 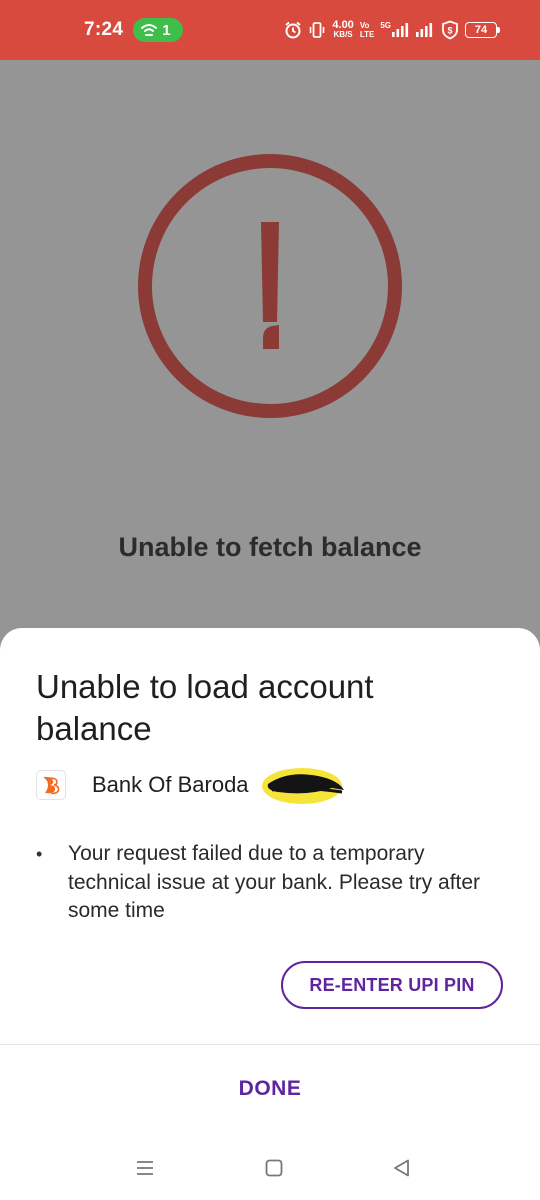 What do you see at coordinates (270, 286) in the screenshot?
I see `alert-circle-icon` at bounding box center [270, 286].